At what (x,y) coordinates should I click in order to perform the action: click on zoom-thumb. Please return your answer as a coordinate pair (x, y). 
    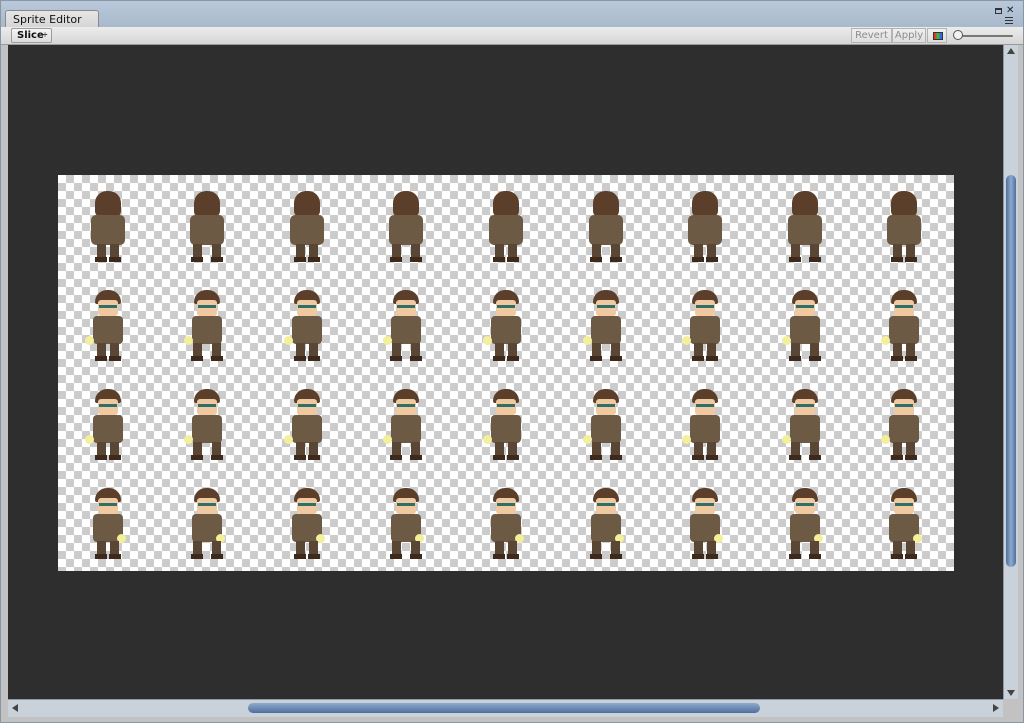
    Looking at the image, I should click on (958, 35).